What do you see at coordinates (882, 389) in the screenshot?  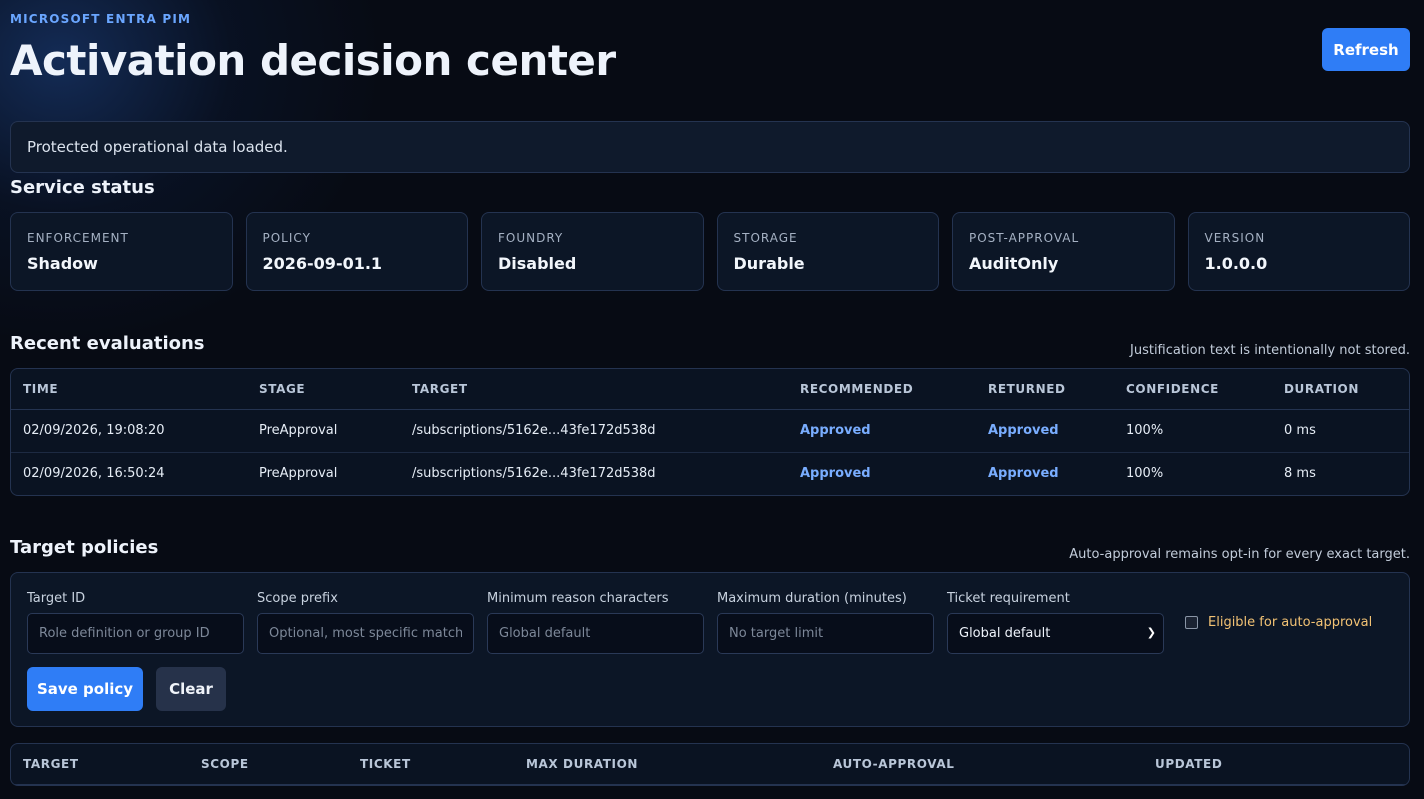 I see `column-header: RECOMMENDED` at bounding box center [882, 389].